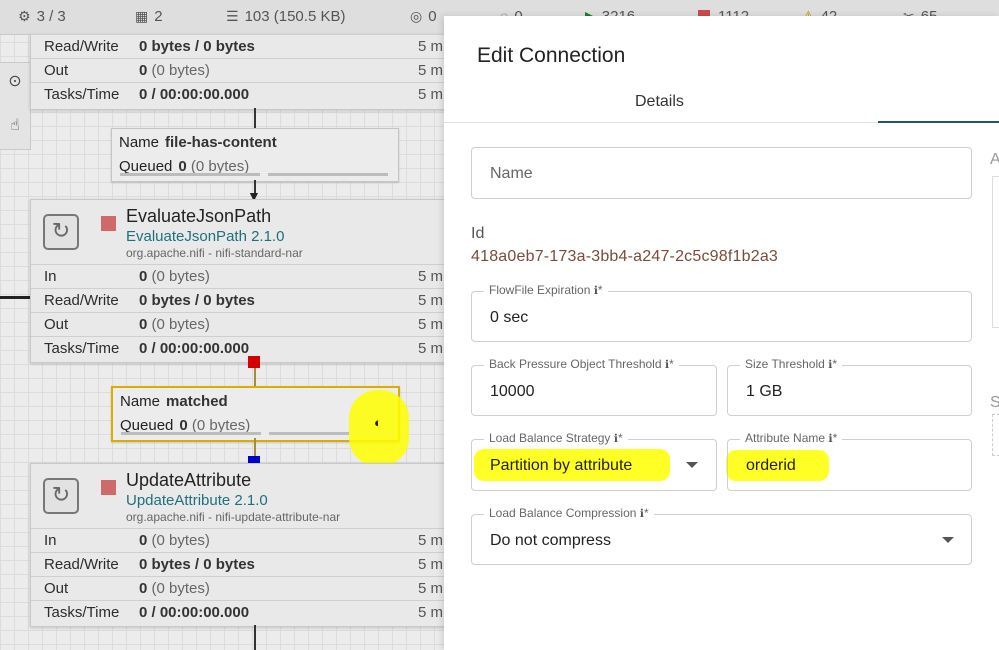  I want to click on processor-type: UpdateAttribute 2.1.0, so click(197, 500).